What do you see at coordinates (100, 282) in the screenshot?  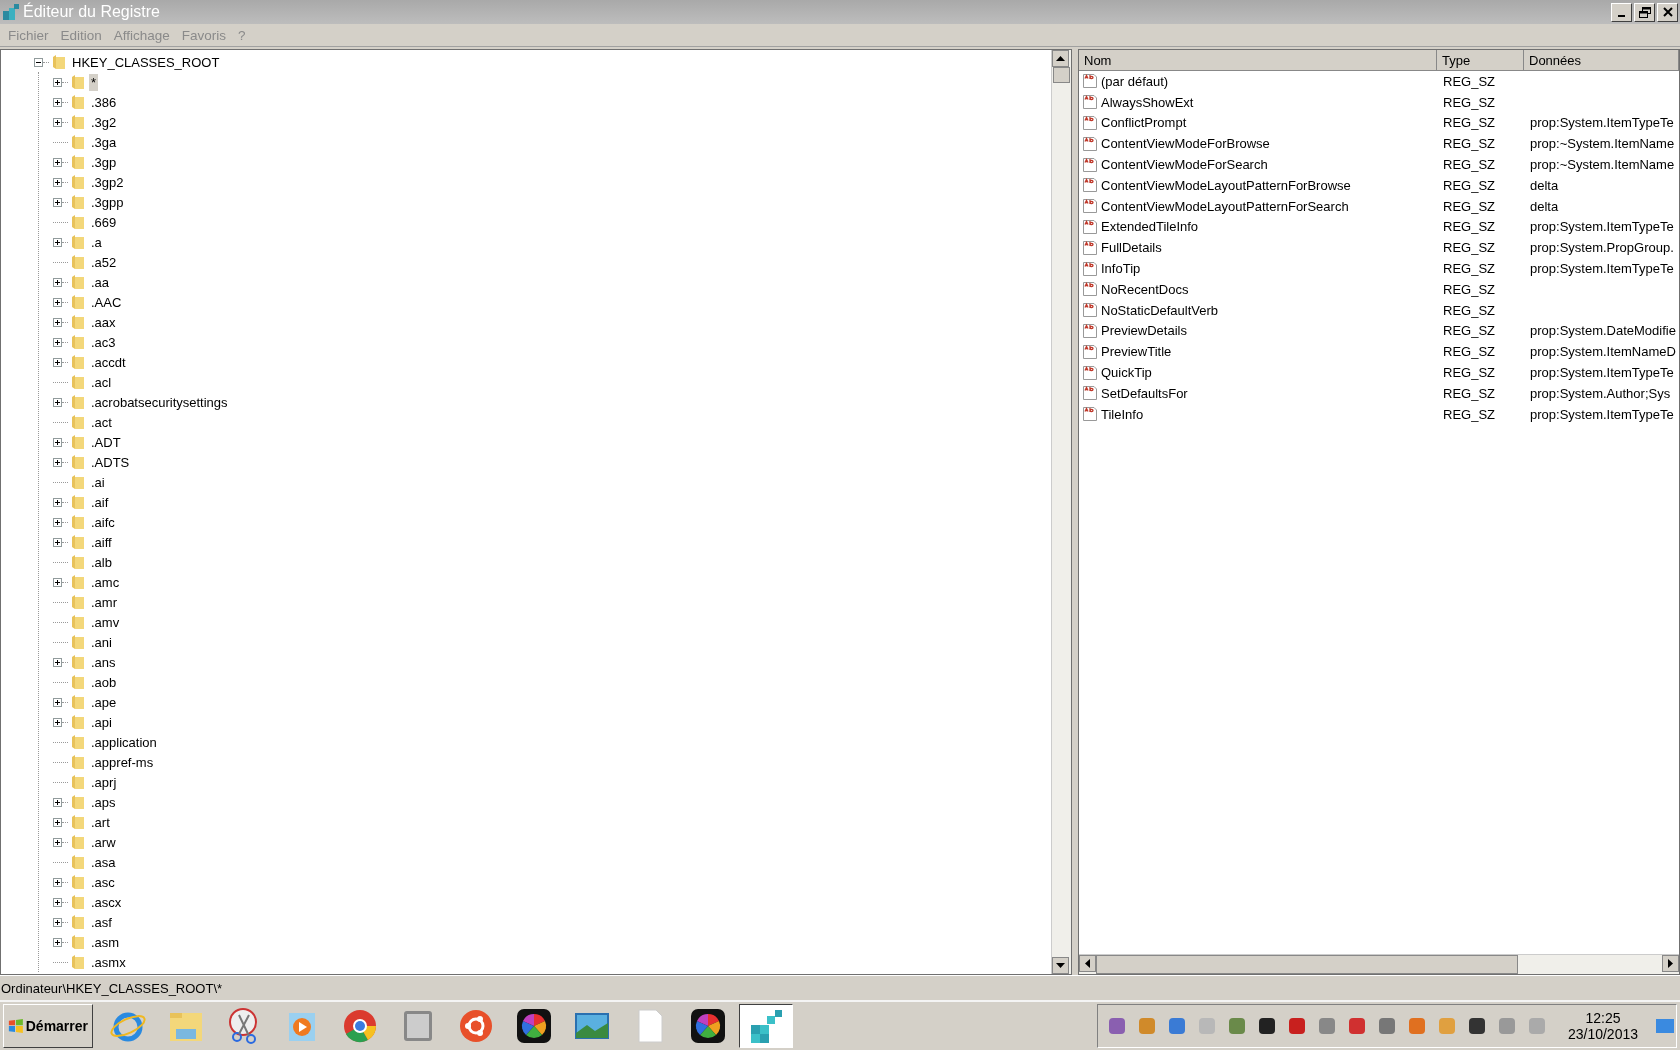 I see `tree-item: .aa` at bounding box center [100, 282].